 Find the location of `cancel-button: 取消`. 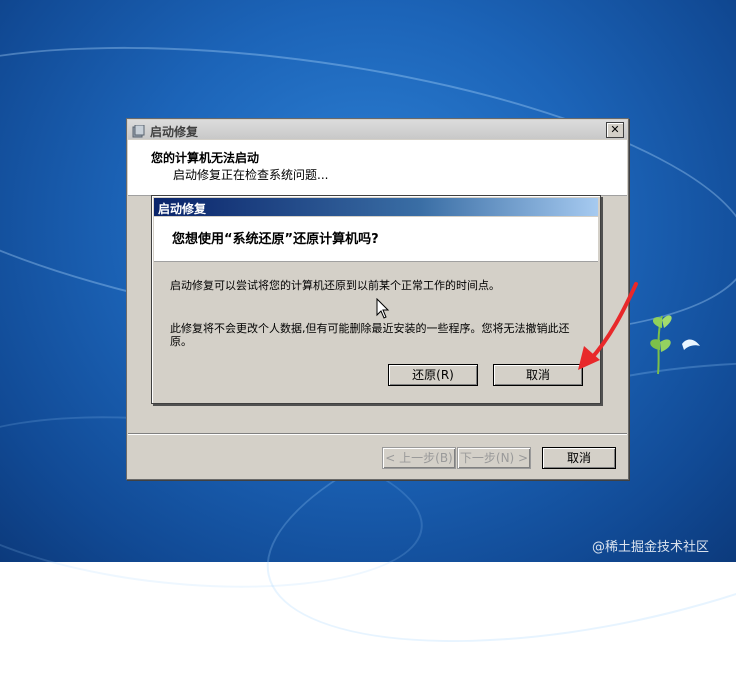

cancel-button: 取消 is located at coordinates (579, 458).